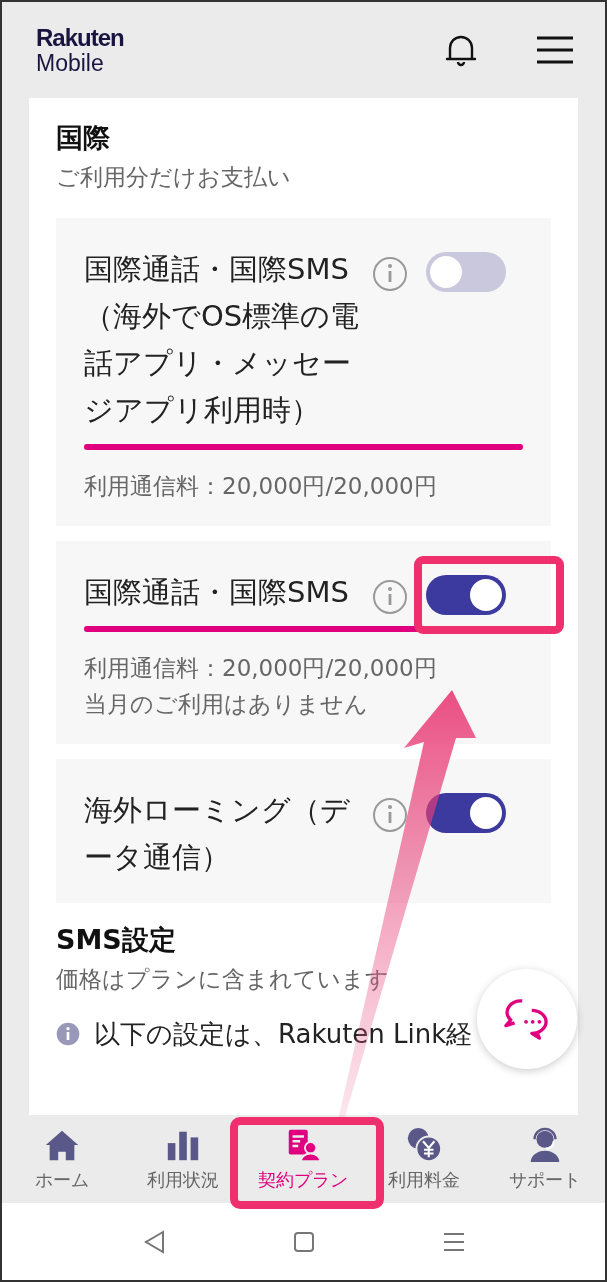 The image size is (607, 1282). What do you see at coordinates (62, 1159) in the screenshot?
I see `nav-tab: ホーム` at bounding box center [62, 1159].